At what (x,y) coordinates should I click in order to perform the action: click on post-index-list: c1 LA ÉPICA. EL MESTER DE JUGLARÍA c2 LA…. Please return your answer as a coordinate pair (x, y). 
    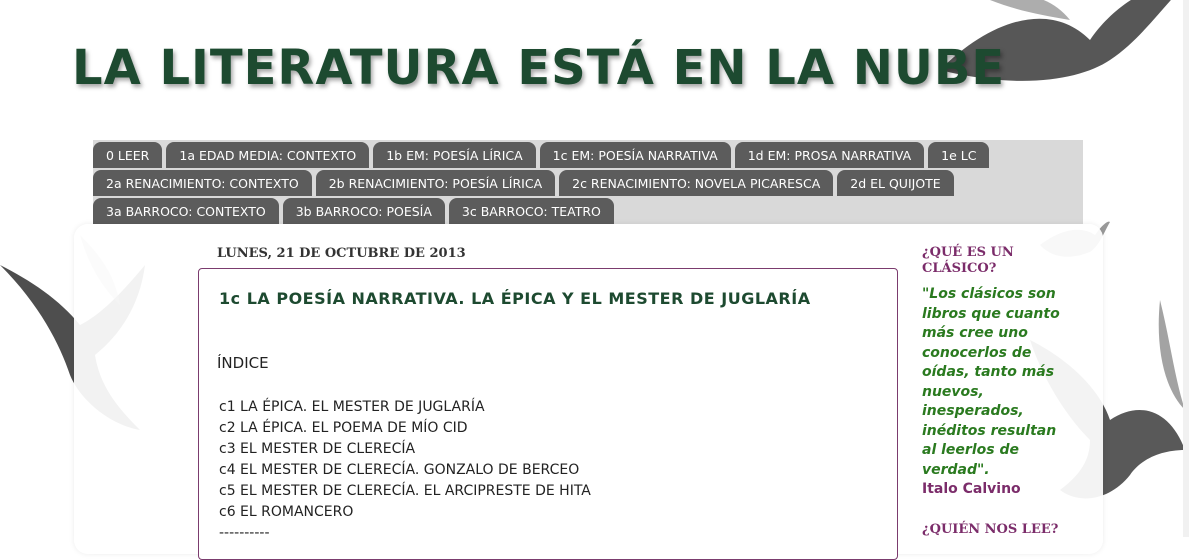
    Looking at the image, I should click on (405, 470).